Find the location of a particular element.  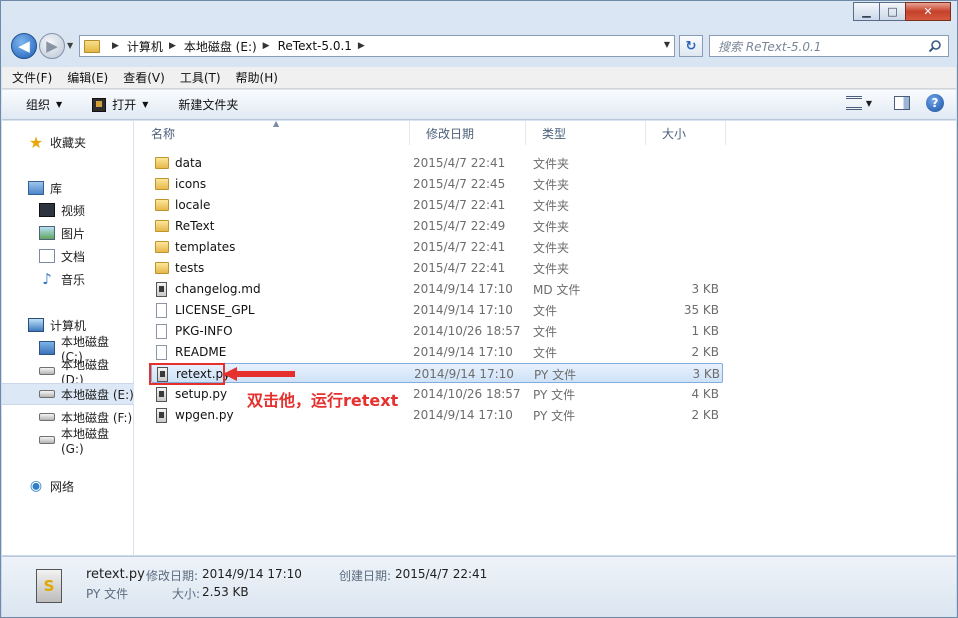

breadcrumb-computer: 计算机 is located at coordinates (145, 46).